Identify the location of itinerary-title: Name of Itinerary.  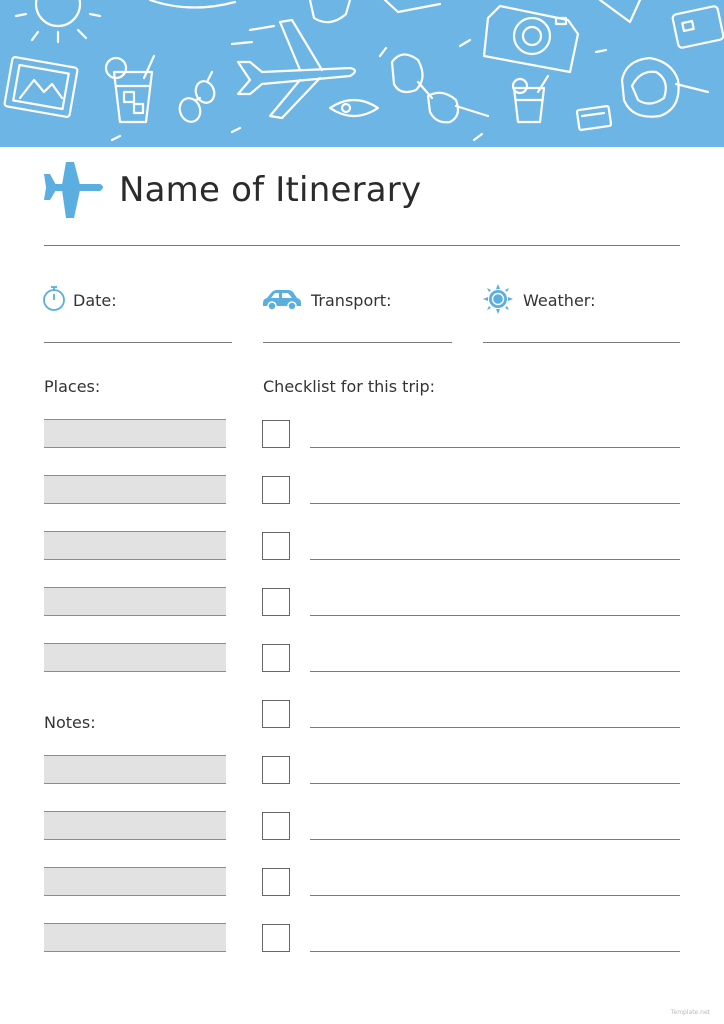
(270, 190).